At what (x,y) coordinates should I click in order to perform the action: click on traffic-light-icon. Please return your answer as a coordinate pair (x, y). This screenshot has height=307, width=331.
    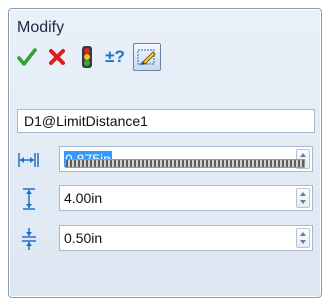
    Looking at the image, I should click on (87, 57).